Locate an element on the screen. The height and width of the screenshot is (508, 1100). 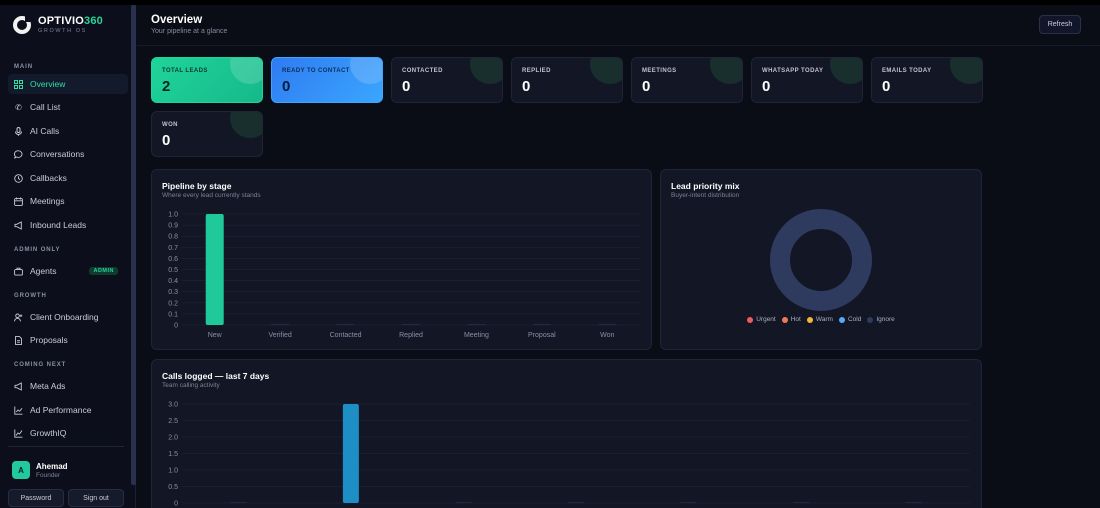
brand-logo-icon is located at coordinates (22, 24).